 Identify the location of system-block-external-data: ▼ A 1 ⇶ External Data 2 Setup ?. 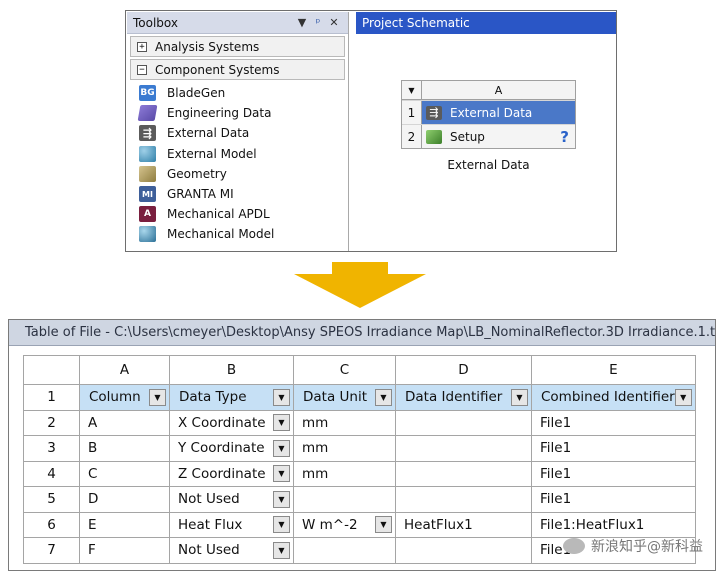
(488, 114).